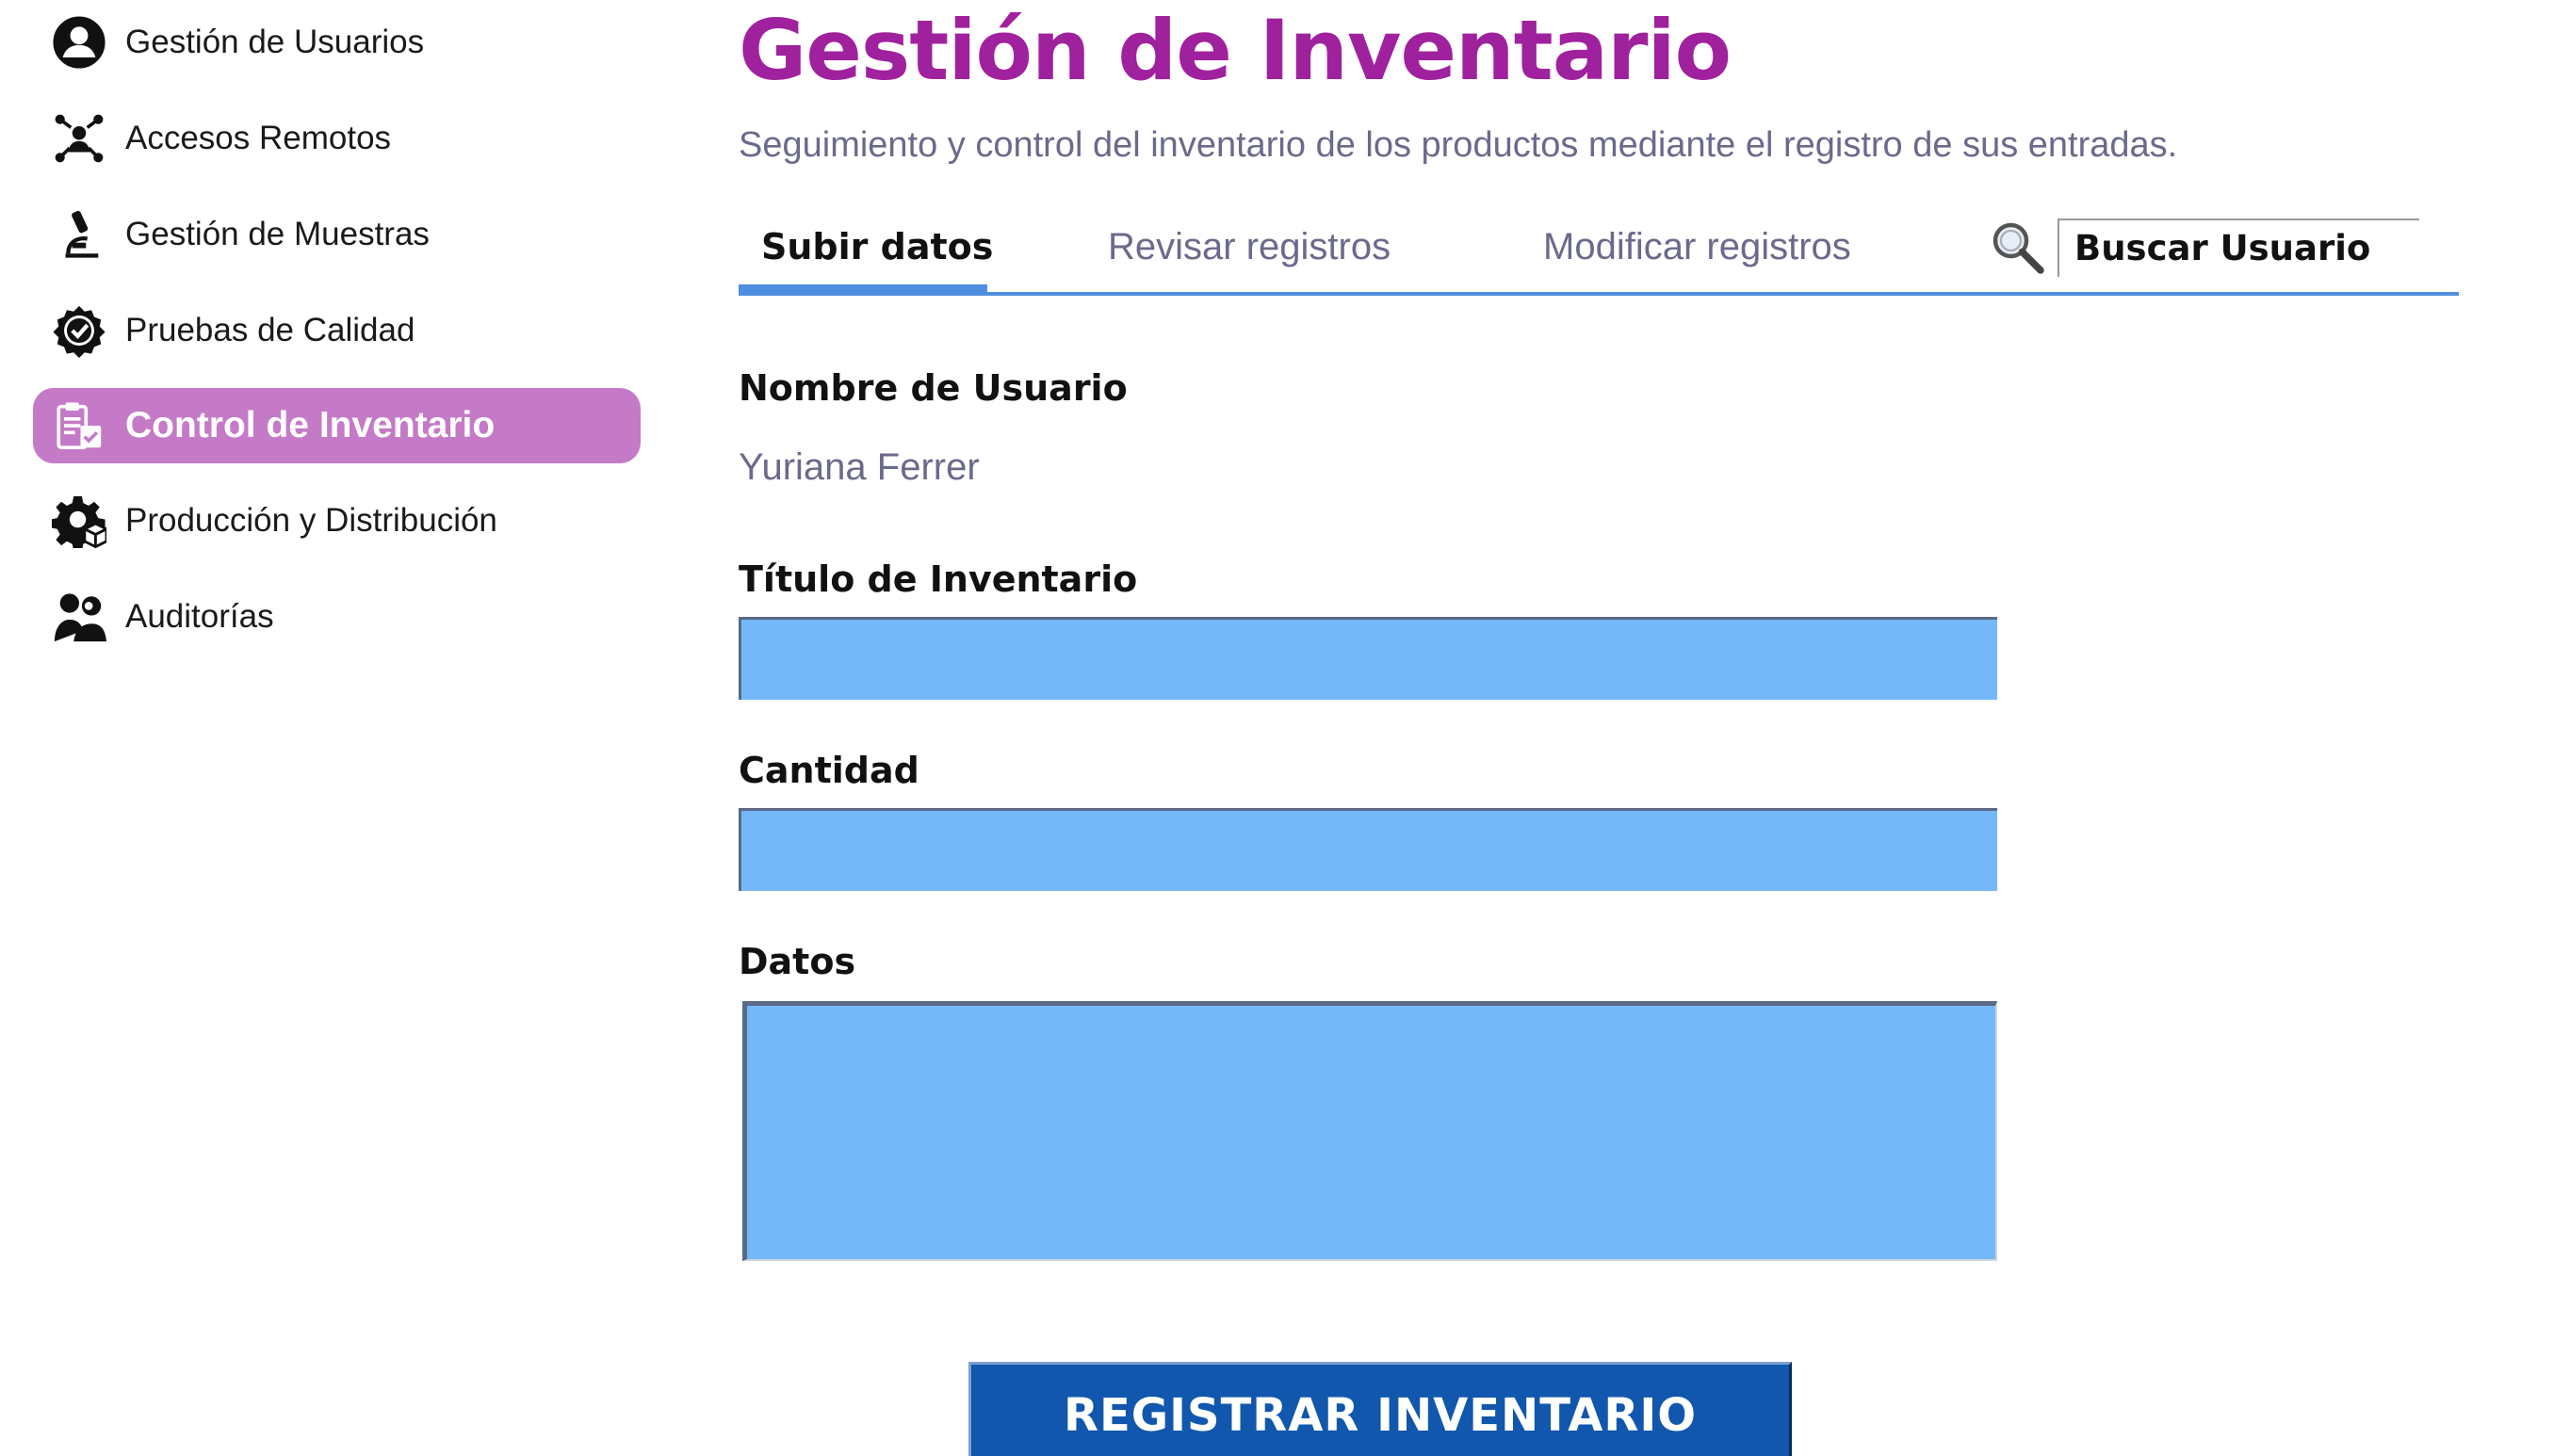 This screenshot has height=1456, width=2570. I want to click on sidebar-item-label: Auditorías, so click(200, 616).